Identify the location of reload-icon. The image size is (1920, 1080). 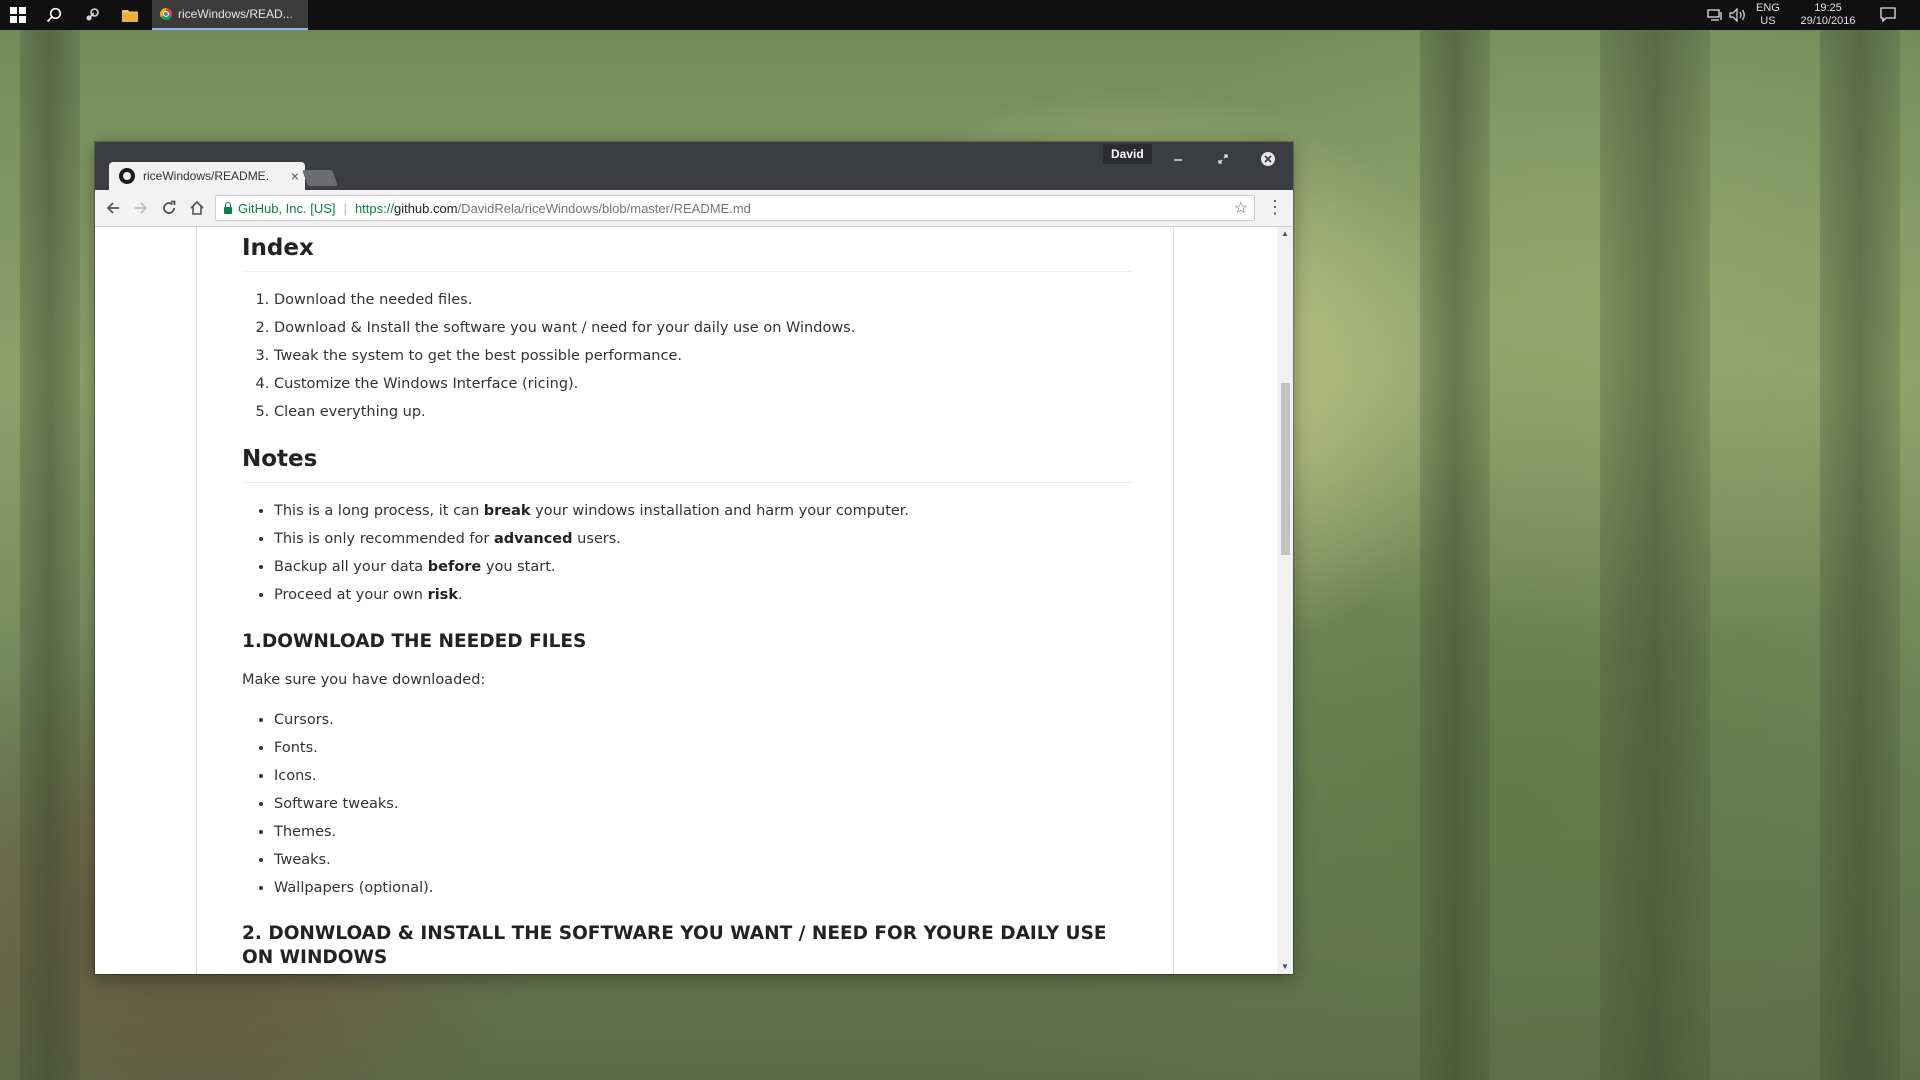
(169, 208).